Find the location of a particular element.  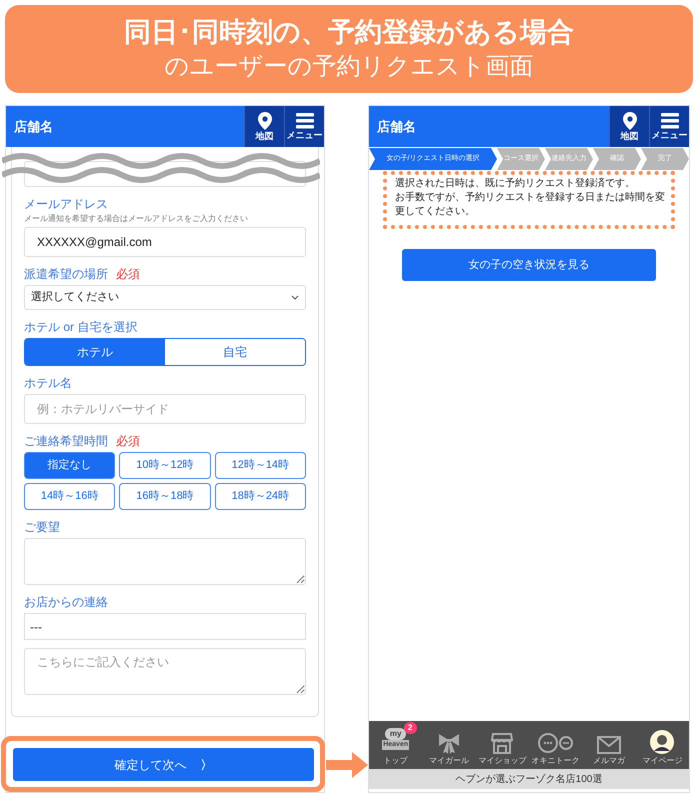

field-label: お店からの連絡 is located at coordinates (66, 602).